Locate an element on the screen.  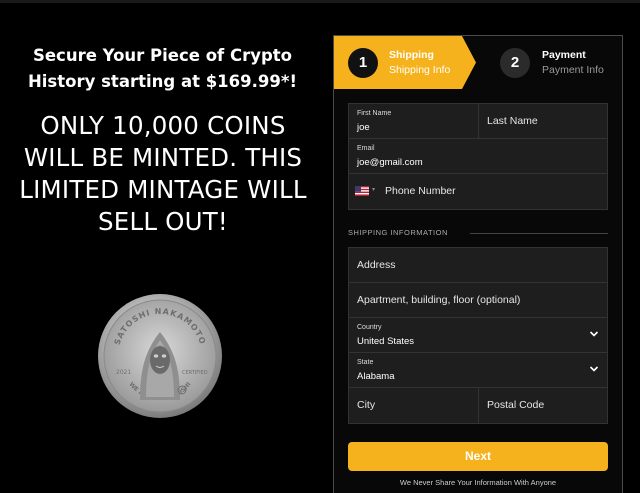
email-field: Email joe@gmail.com is located at coordinates (478, 156).